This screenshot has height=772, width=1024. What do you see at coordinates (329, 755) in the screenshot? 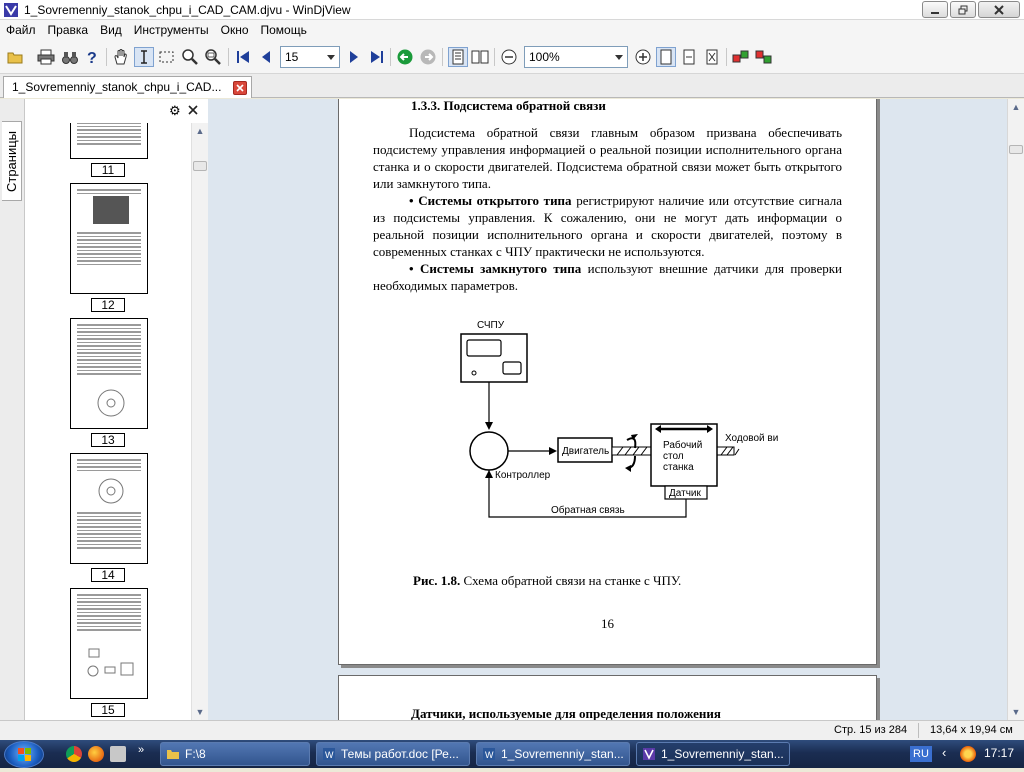
I see `svg-text: W` at bounding box center [329, 755].